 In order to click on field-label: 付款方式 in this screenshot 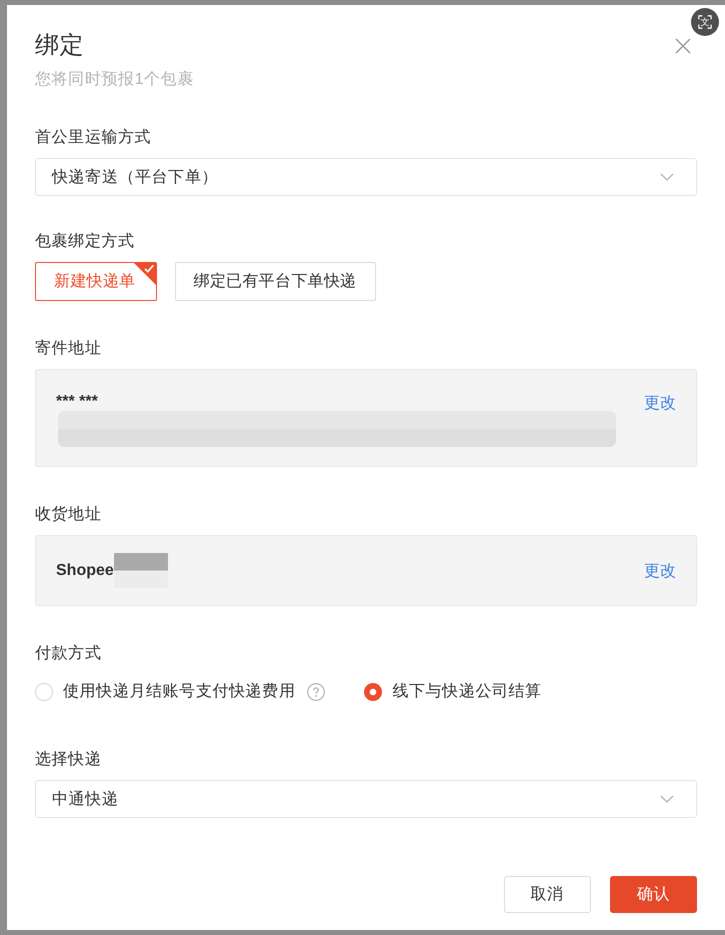, I will do `click(68, 654)`.